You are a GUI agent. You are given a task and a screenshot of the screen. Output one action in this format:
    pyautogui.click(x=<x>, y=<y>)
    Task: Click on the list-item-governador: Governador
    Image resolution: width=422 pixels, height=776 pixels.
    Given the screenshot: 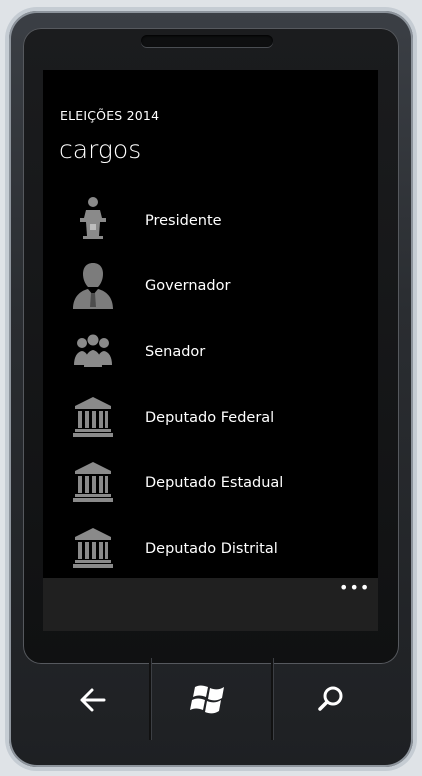 What is the action you would take?
    pyautogui.click(x=210, y=286)
    